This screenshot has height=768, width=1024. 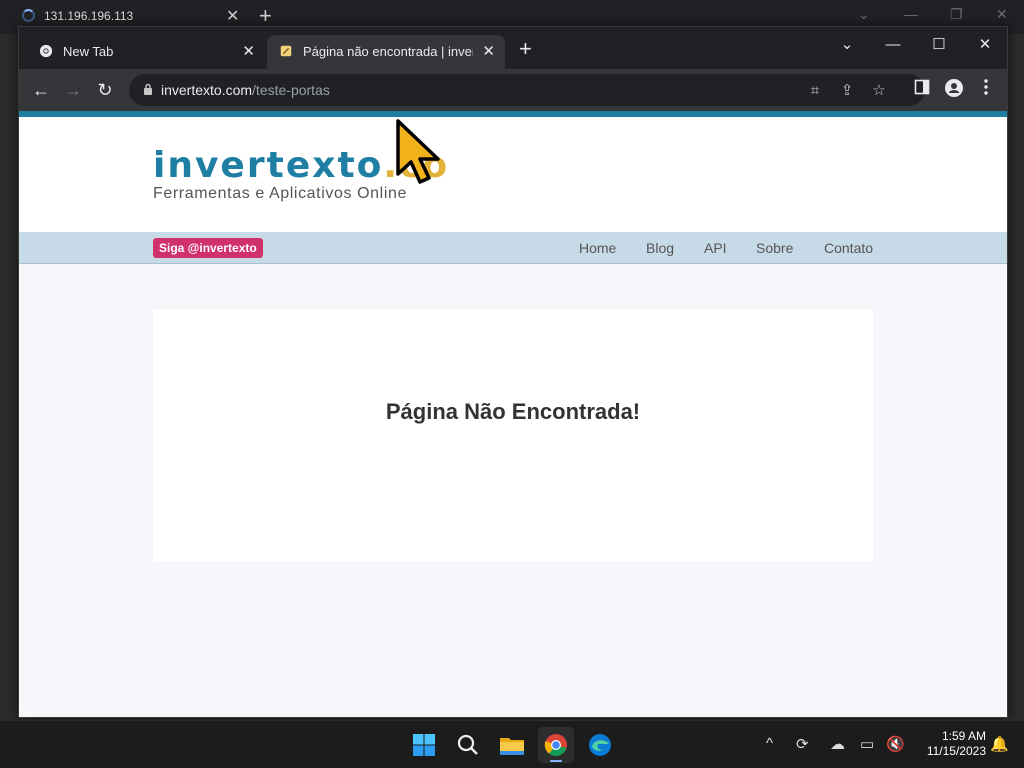 What do you see at coordinates (268, 165) in the screenshot?
I see `logo-name: invertexto` at bounding box center [268, 165].